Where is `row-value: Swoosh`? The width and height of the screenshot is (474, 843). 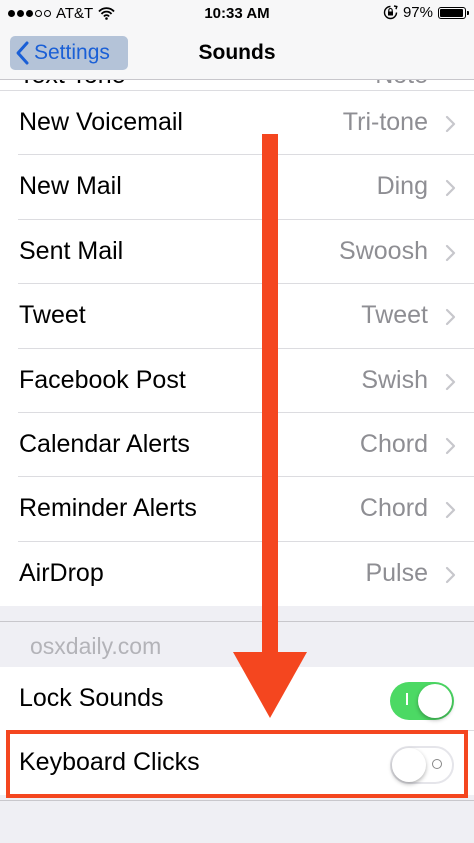 row-value: Swoosh is located at coordinates (383, 250).